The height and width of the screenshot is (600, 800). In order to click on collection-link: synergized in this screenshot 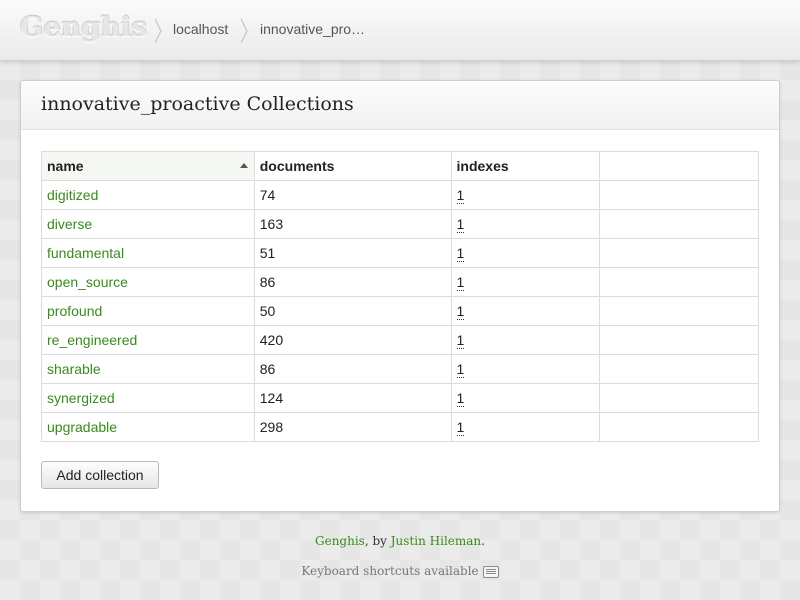, I will do `click(81, 398)`.